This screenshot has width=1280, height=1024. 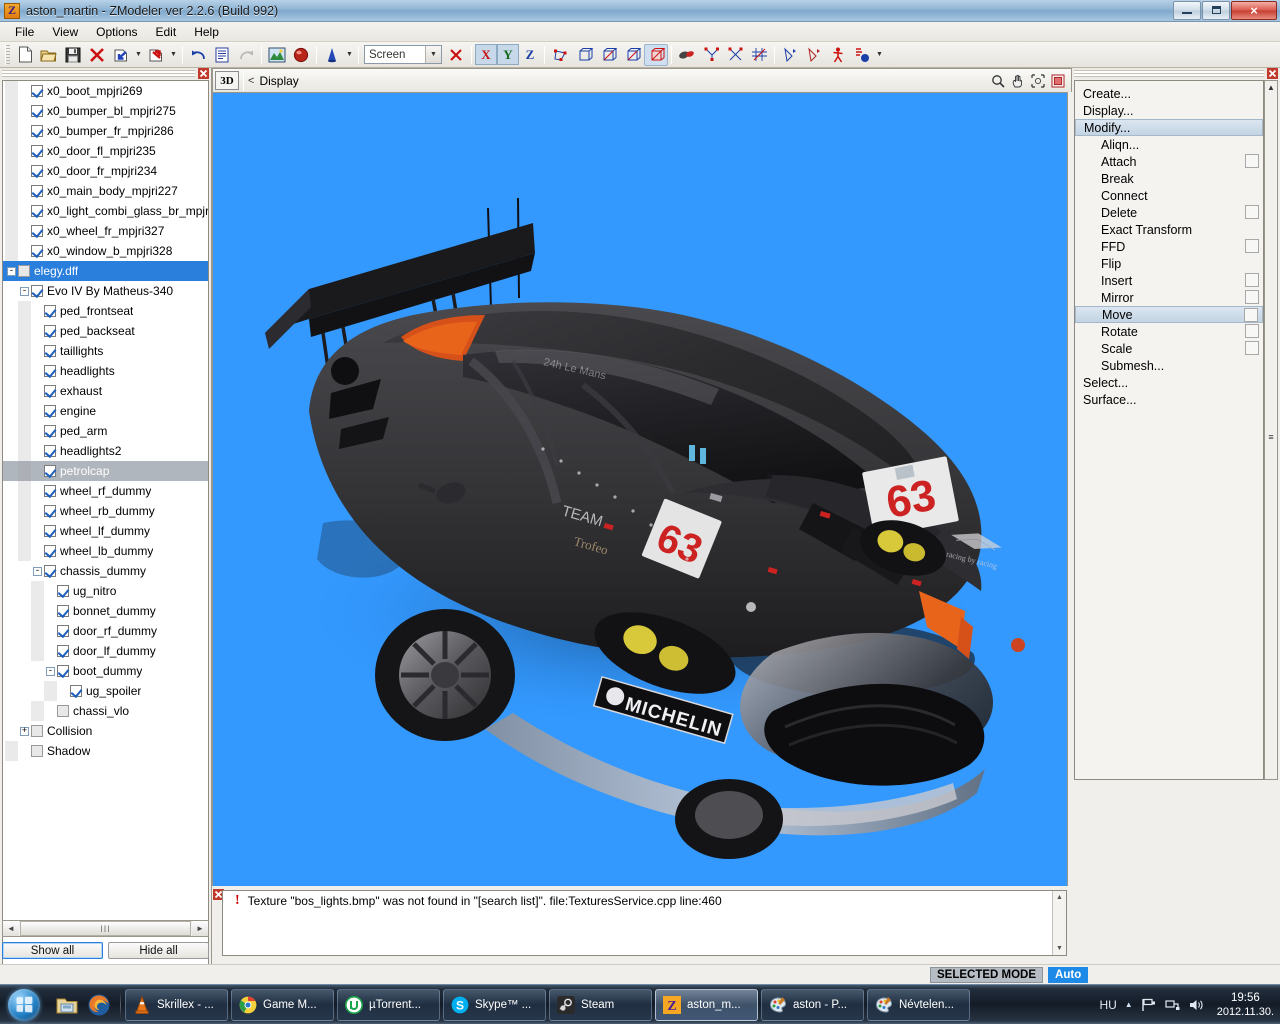 What do you see at coordinates (203, 73) in the screenshot?
I see `objects-panel-close-button` at bounding box center [203, 73].